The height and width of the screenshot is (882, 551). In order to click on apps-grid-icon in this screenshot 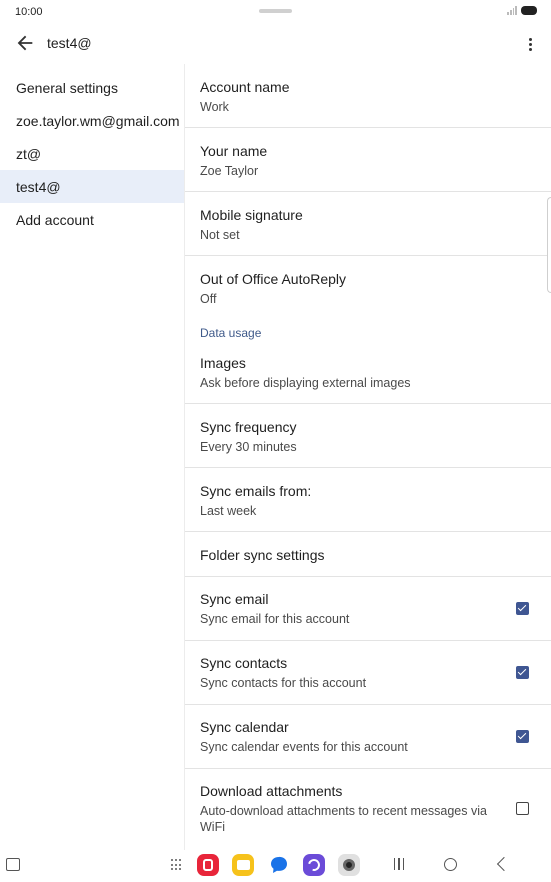, I will do `click(177, 865)`.